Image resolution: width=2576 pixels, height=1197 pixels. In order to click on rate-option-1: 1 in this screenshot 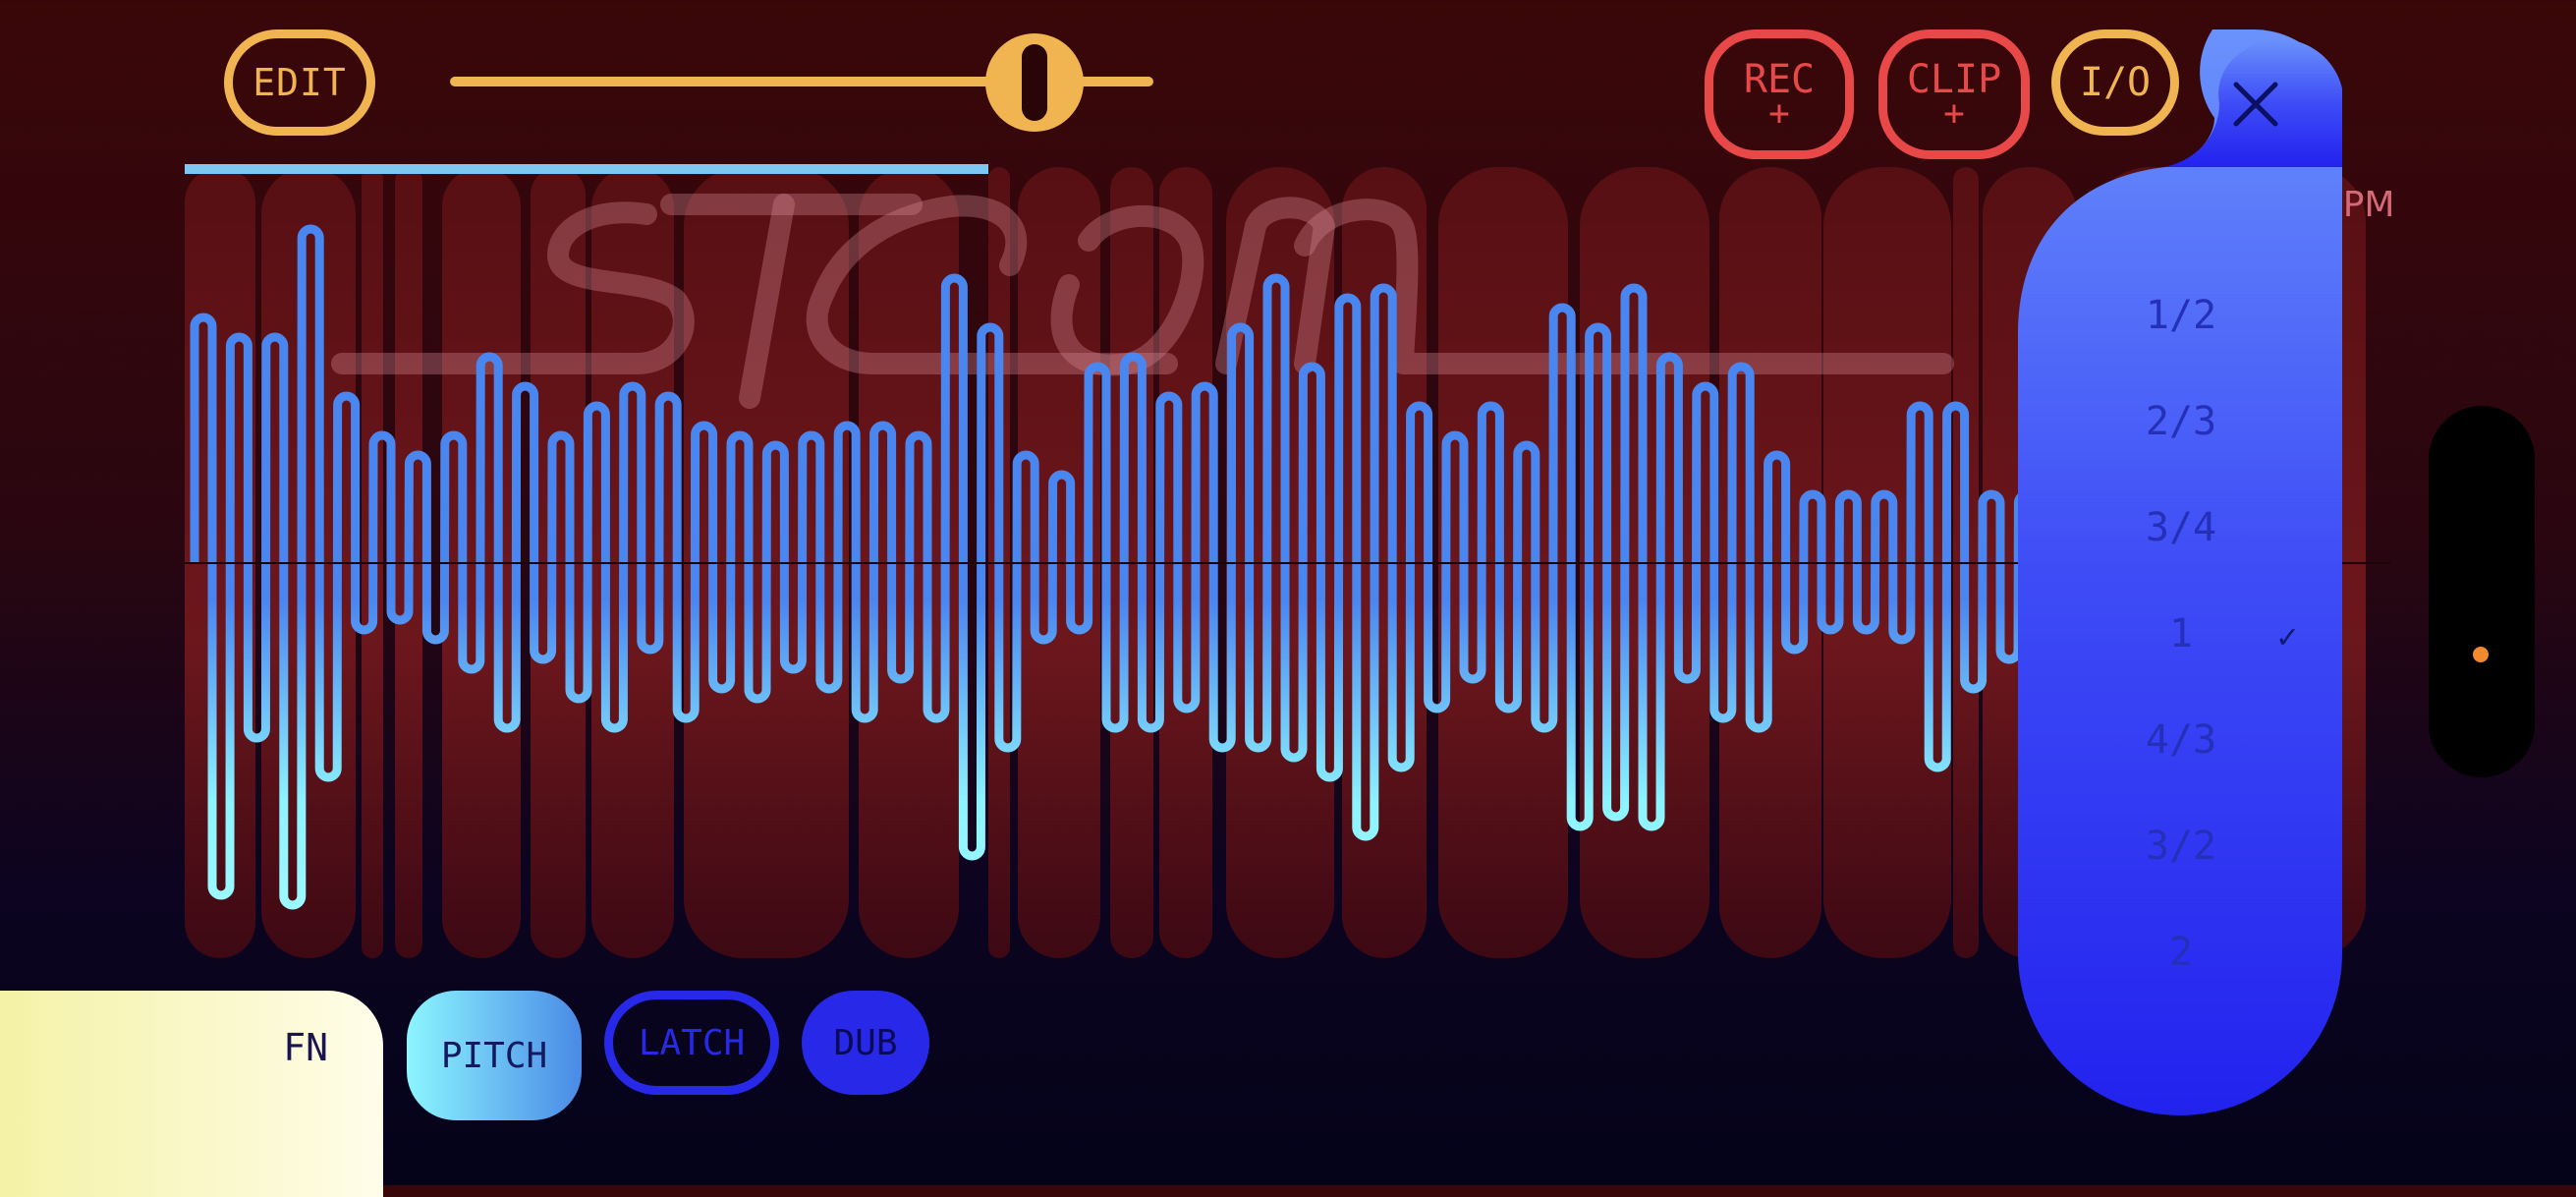, I will do `click(2181, 633)`.